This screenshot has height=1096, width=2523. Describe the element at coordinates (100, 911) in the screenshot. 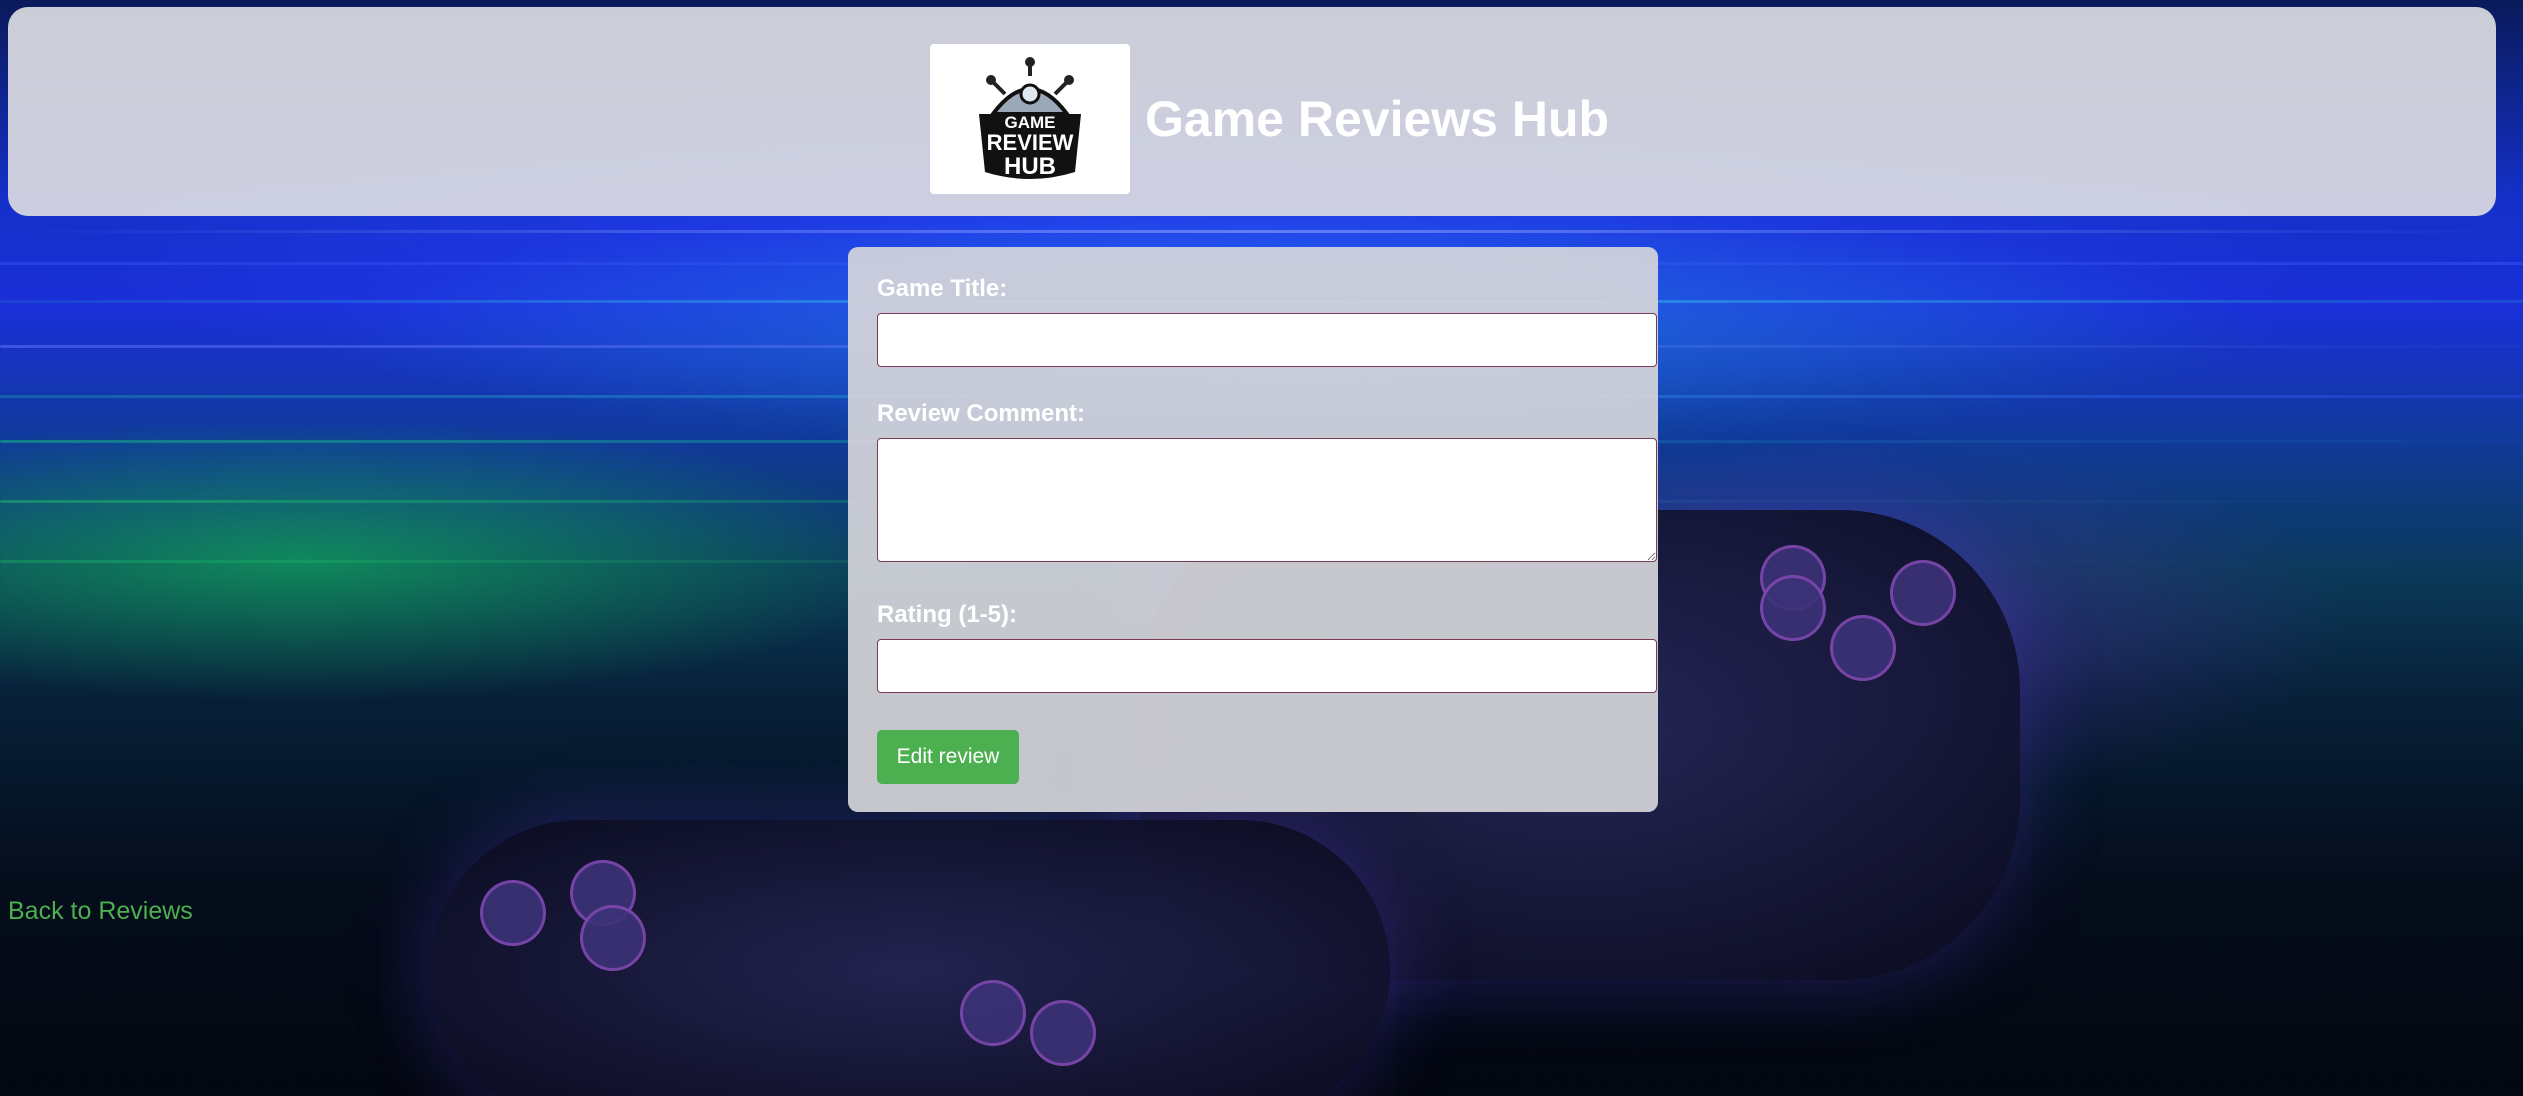

I see `back-to-reviews-link: Back to Reviews` at that location.